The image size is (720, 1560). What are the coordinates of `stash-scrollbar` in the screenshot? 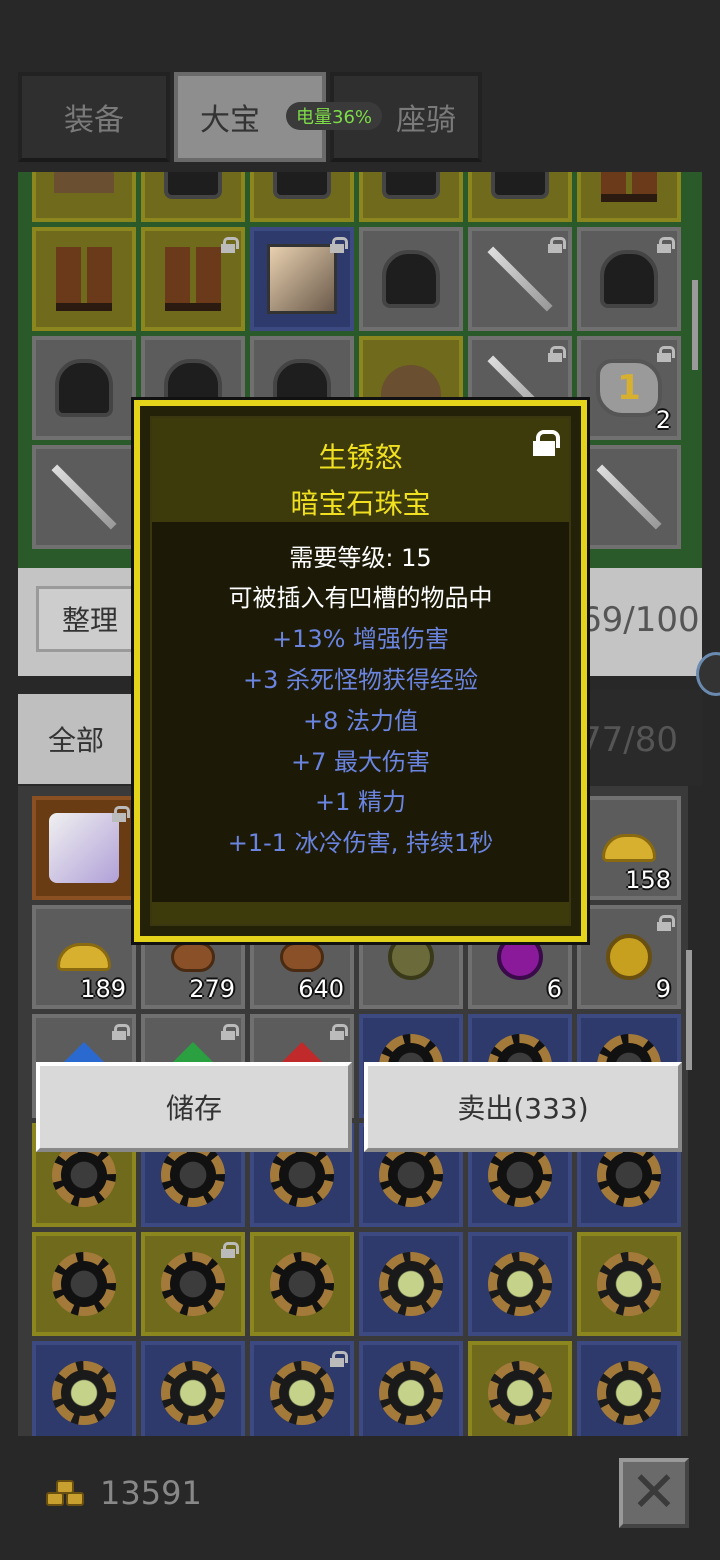 It's located at (695, 325).